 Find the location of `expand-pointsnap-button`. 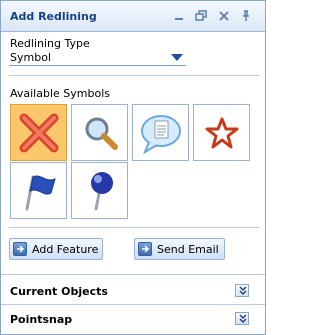

expand-pointsnap-button is located at coordinates (242, 318).